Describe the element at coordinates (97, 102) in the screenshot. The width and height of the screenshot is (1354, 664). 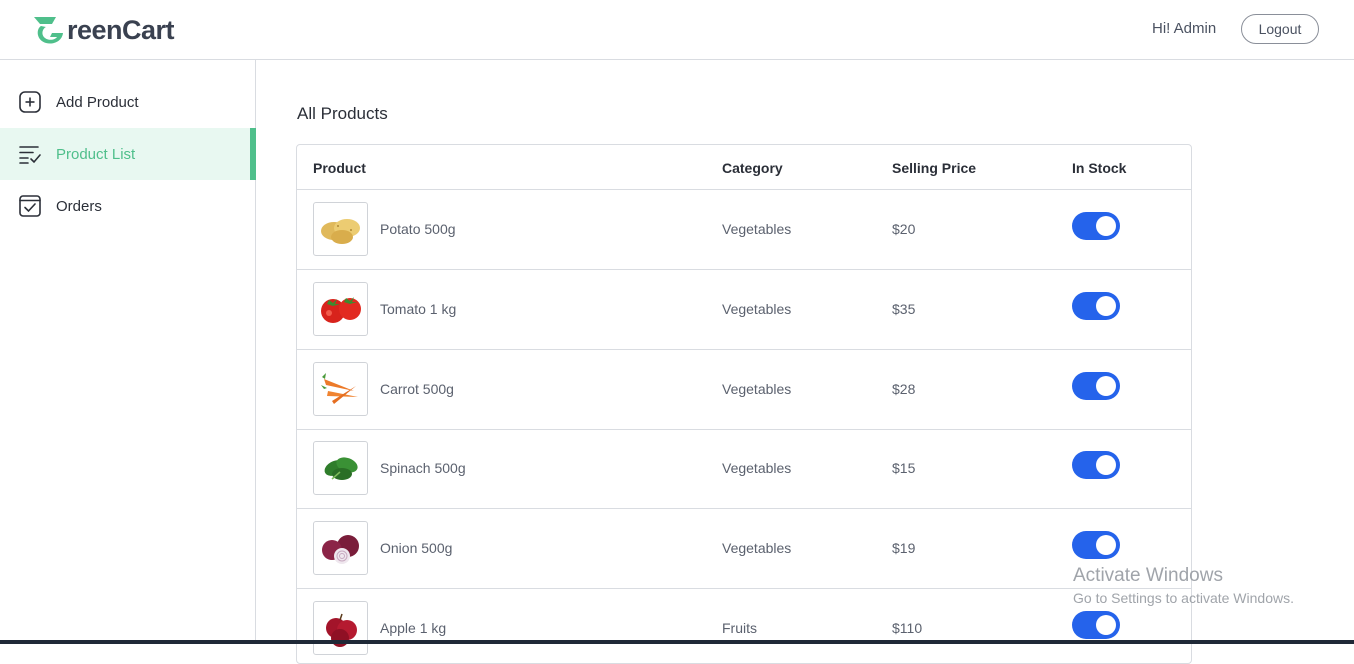
I see `sidebar-item-label: Add Product` at that location.